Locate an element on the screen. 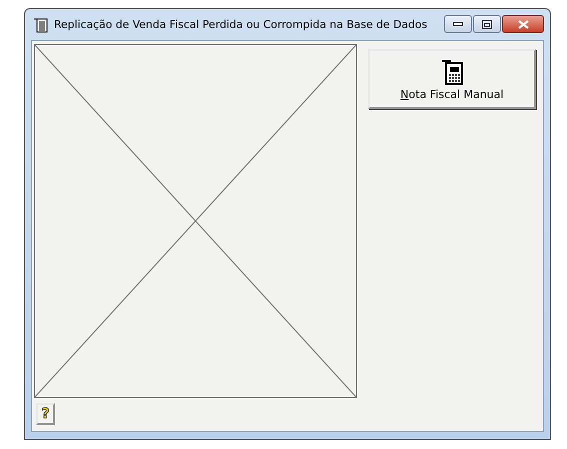  window-title: Replicação de Venda Fiscal Perdida ou Corrompida na Base de Dados is located at coordinates (241, 24).